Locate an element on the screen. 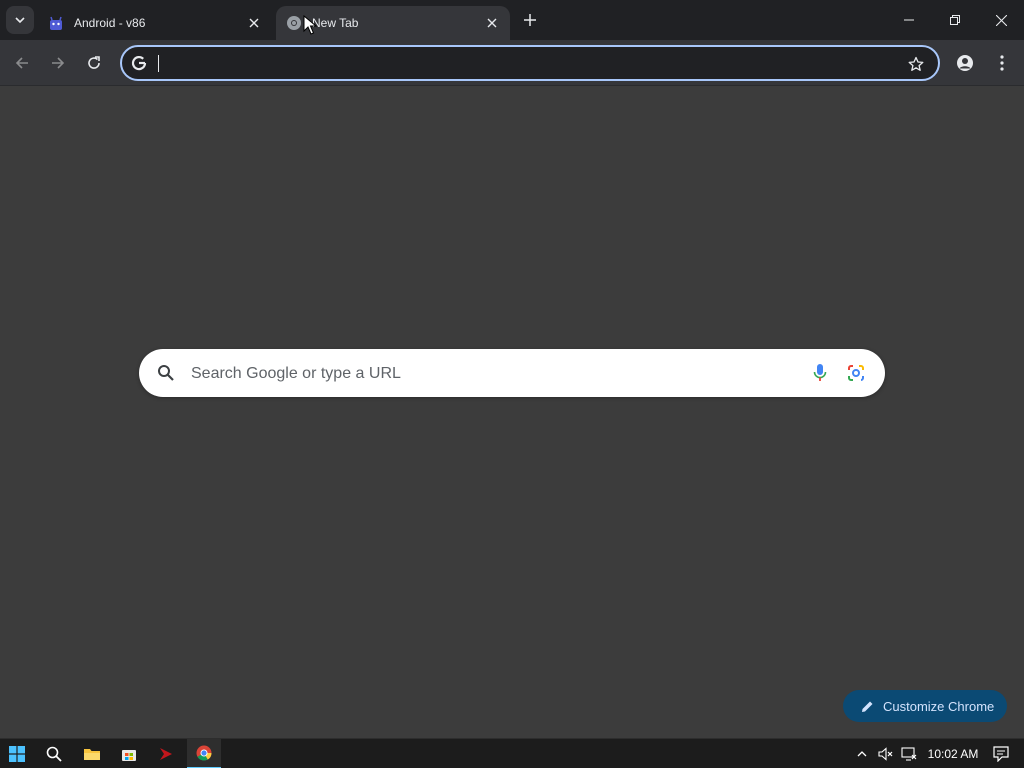  profile-icon is located at coordinates (965, 63).